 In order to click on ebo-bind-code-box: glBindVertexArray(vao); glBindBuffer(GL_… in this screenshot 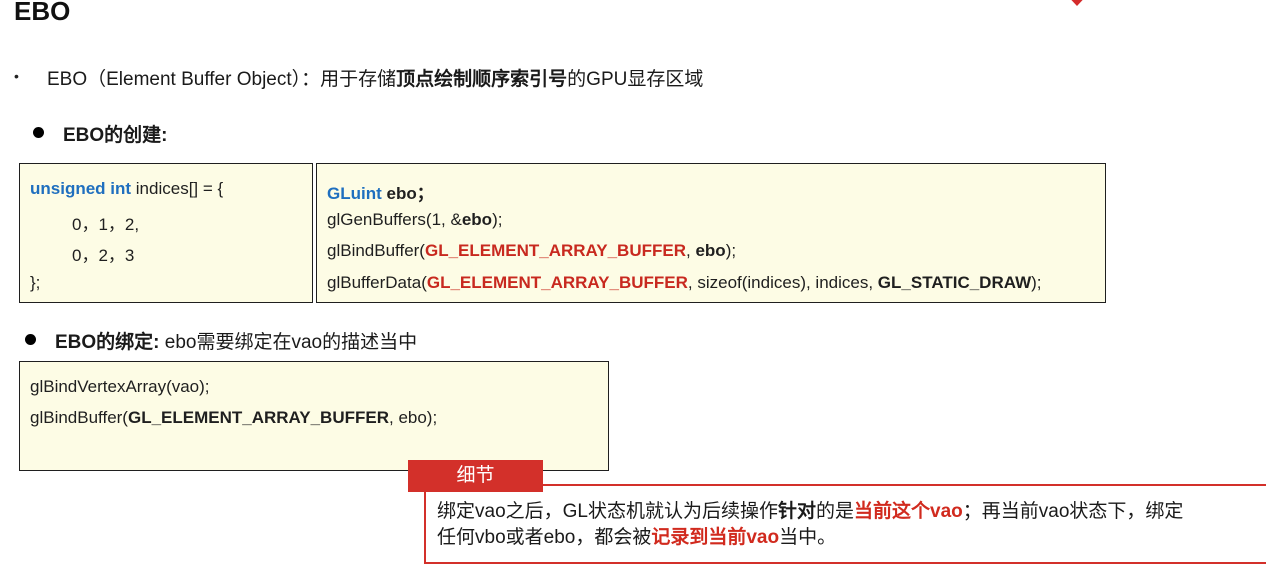, I will do `click(314, 416)`.